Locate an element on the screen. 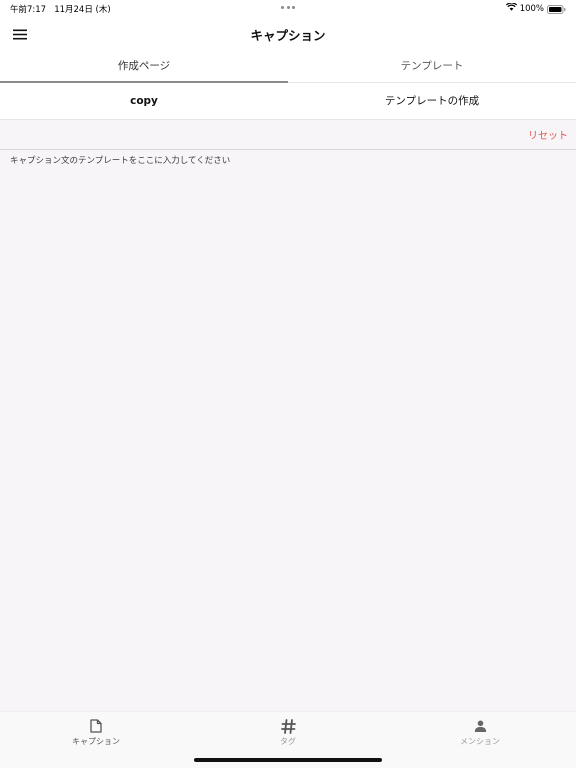  status-time: 午前7:17 11月24日 (木) is located at coordinates (60, 9).